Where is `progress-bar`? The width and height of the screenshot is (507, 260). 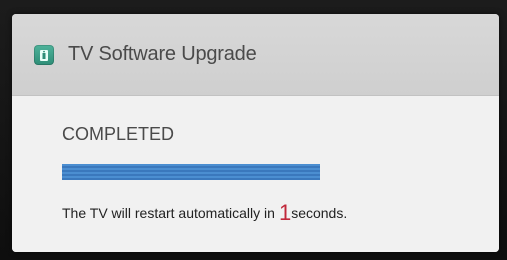 progress-bar is located at coordinates (191, 172).